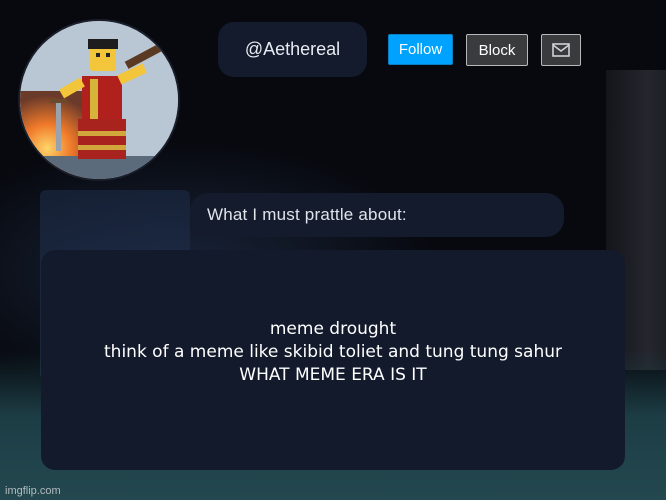 The height and width of the screenshot is (500, 666). I want to click on block-button-label: Block, so click(497, 50).